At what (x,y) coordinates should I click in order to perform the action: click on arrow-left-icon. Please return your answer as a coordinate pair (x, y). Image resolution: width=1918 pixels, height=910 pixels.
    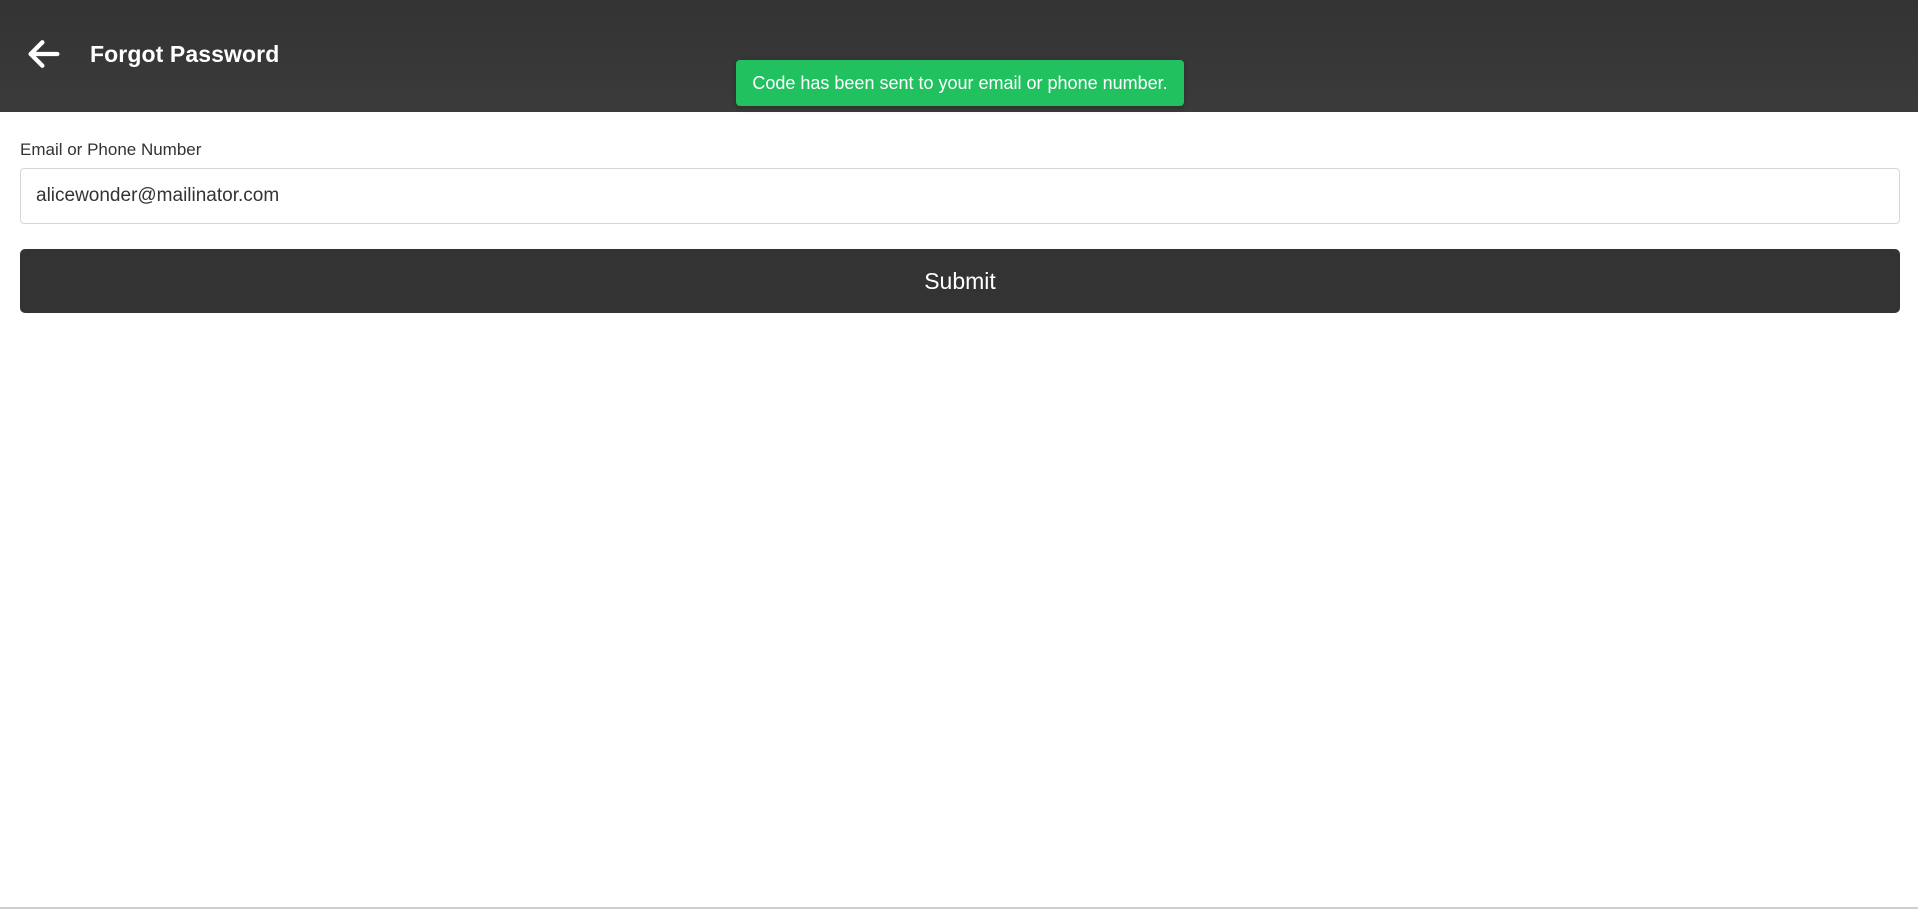
    Looking at the image, I should click on (44, 54).